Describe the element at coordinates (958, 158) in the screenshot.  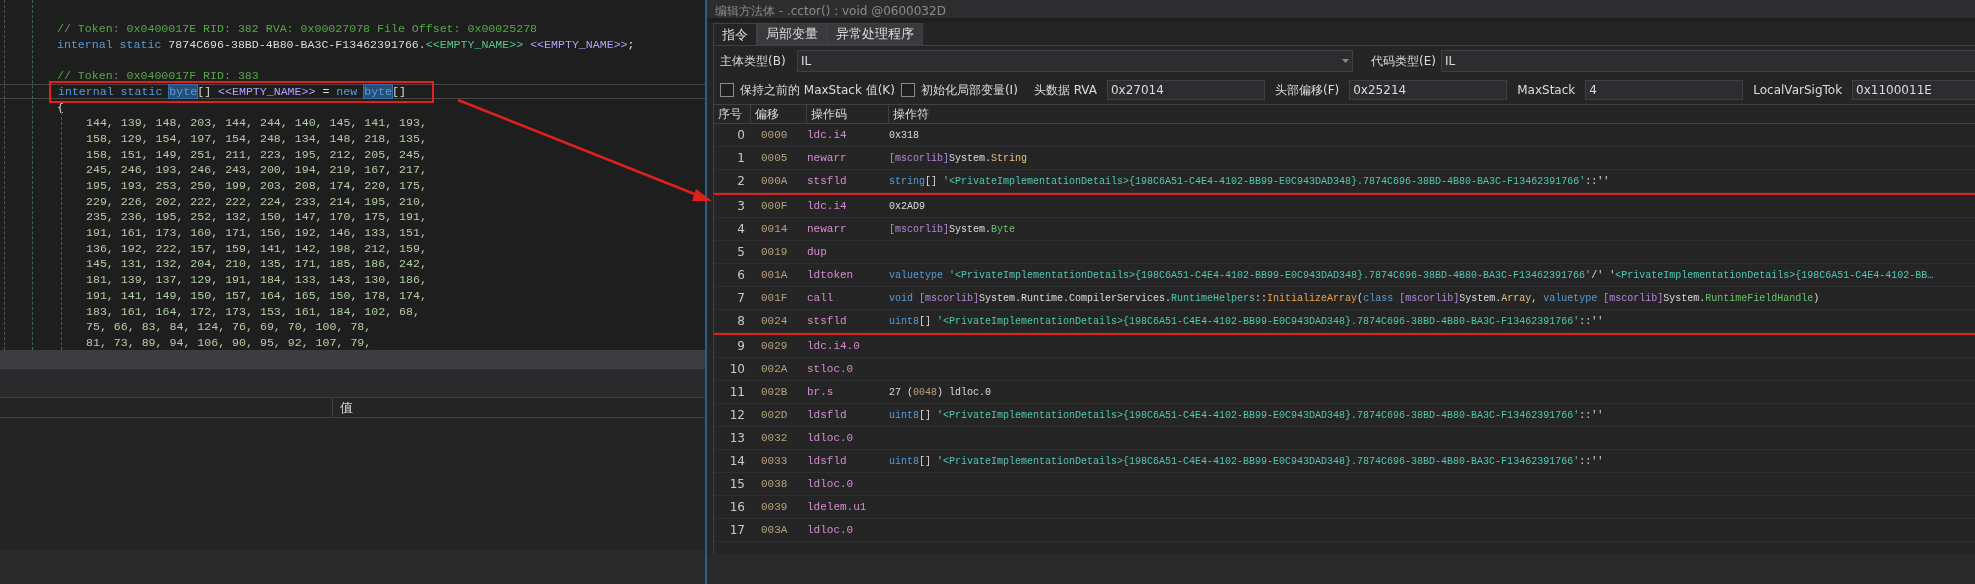
I see `row-operand: [mscorlib]System.String` at that location.